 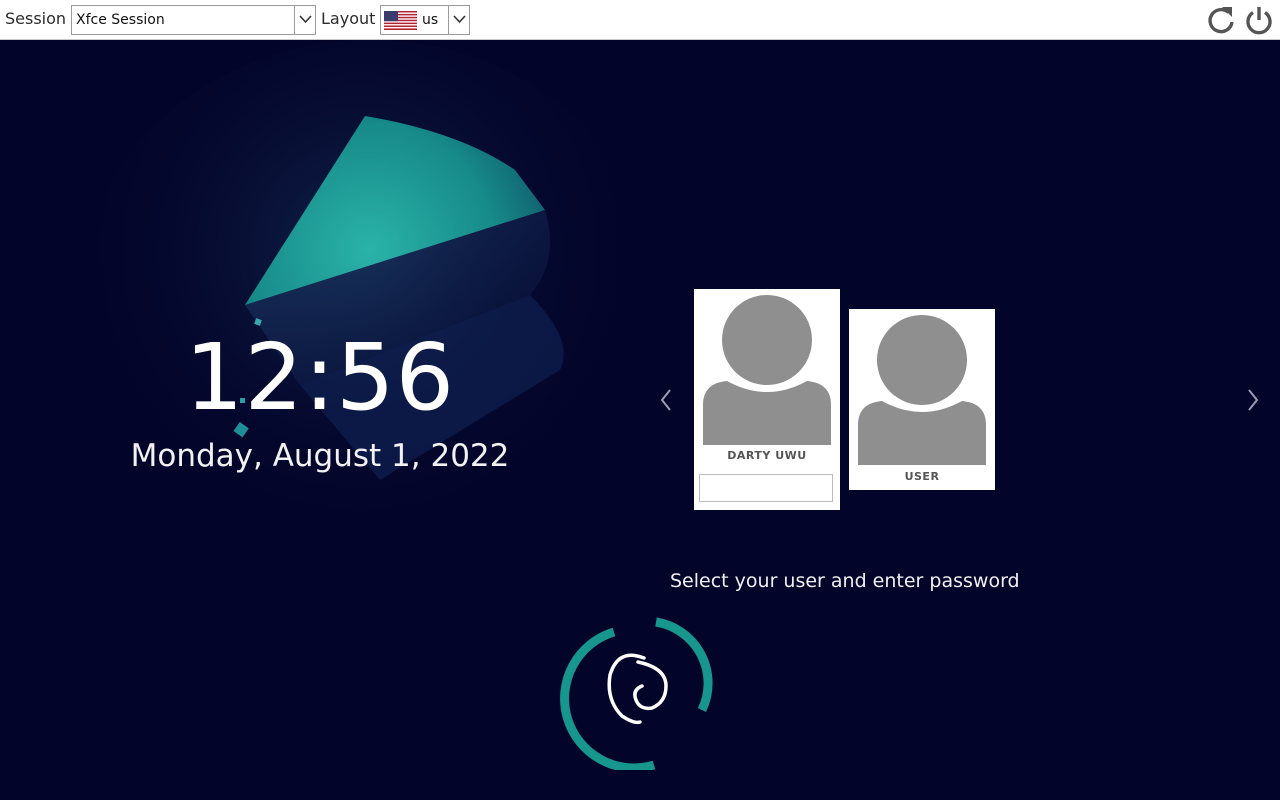 What do you see at coordinates (922, 476) in the screenshot?
I see `user-name: USER` at bounding box center [922, 476].